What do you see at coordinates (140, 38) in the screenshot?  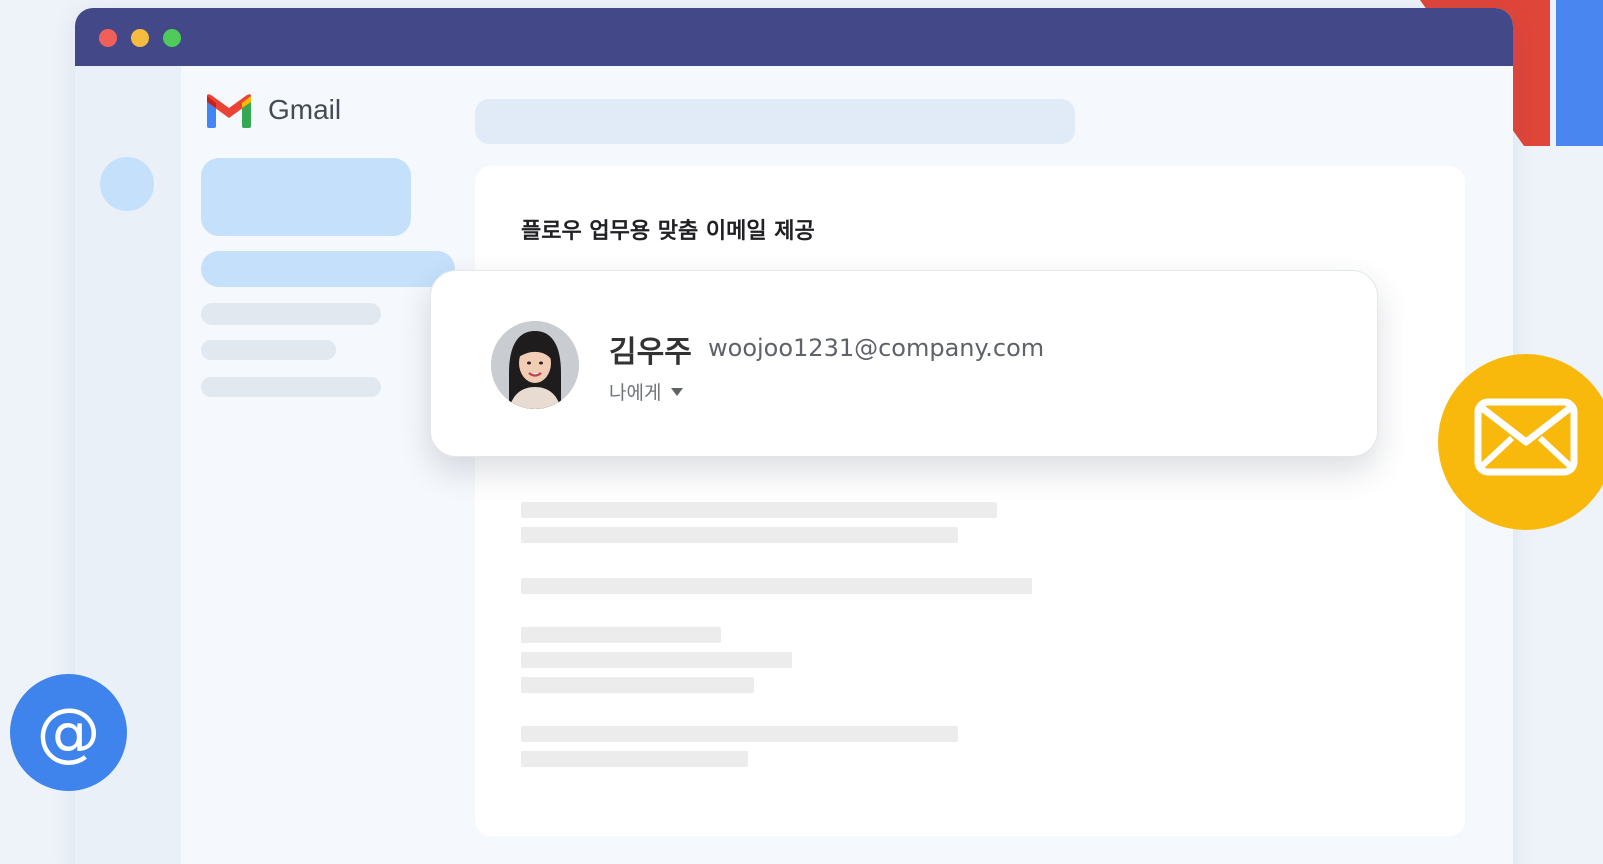 I see `minimize-dot` at bounding box center [140, 38].